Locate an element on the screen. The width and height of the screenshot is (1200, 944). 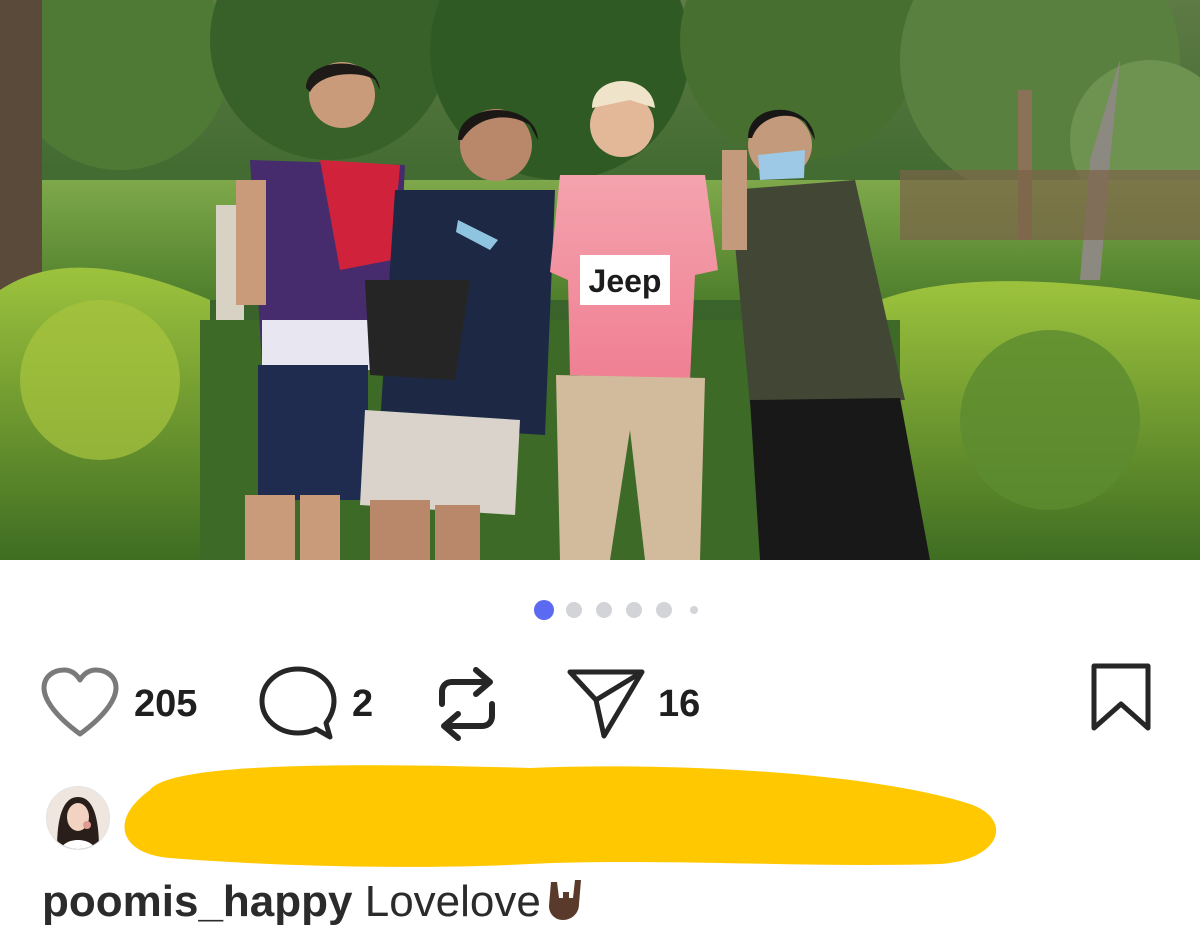
like-count: 205 is located at coordinates (165, 704).